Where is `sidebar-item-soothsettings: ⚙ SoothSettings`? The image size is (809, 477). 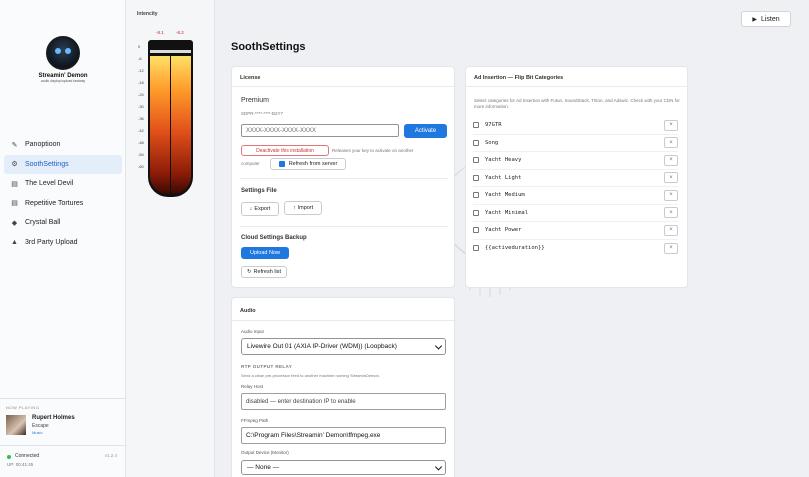 sidebar-item-soothsettings: ⚙ SoothSettings is located at coordinates (63, 164).